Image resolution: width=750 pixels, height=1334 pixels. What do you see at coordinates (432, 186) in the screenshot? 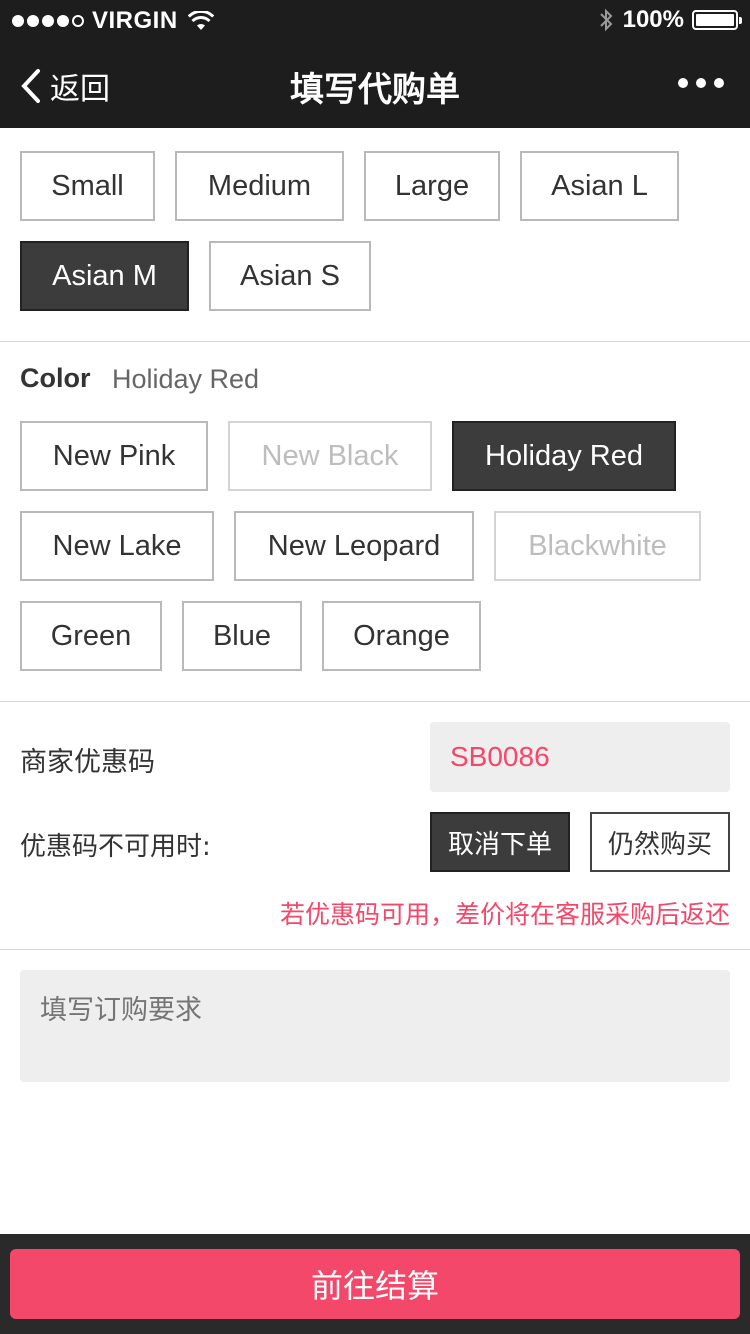
I see `size-option-large: Large` at bounding box center [432, 186].